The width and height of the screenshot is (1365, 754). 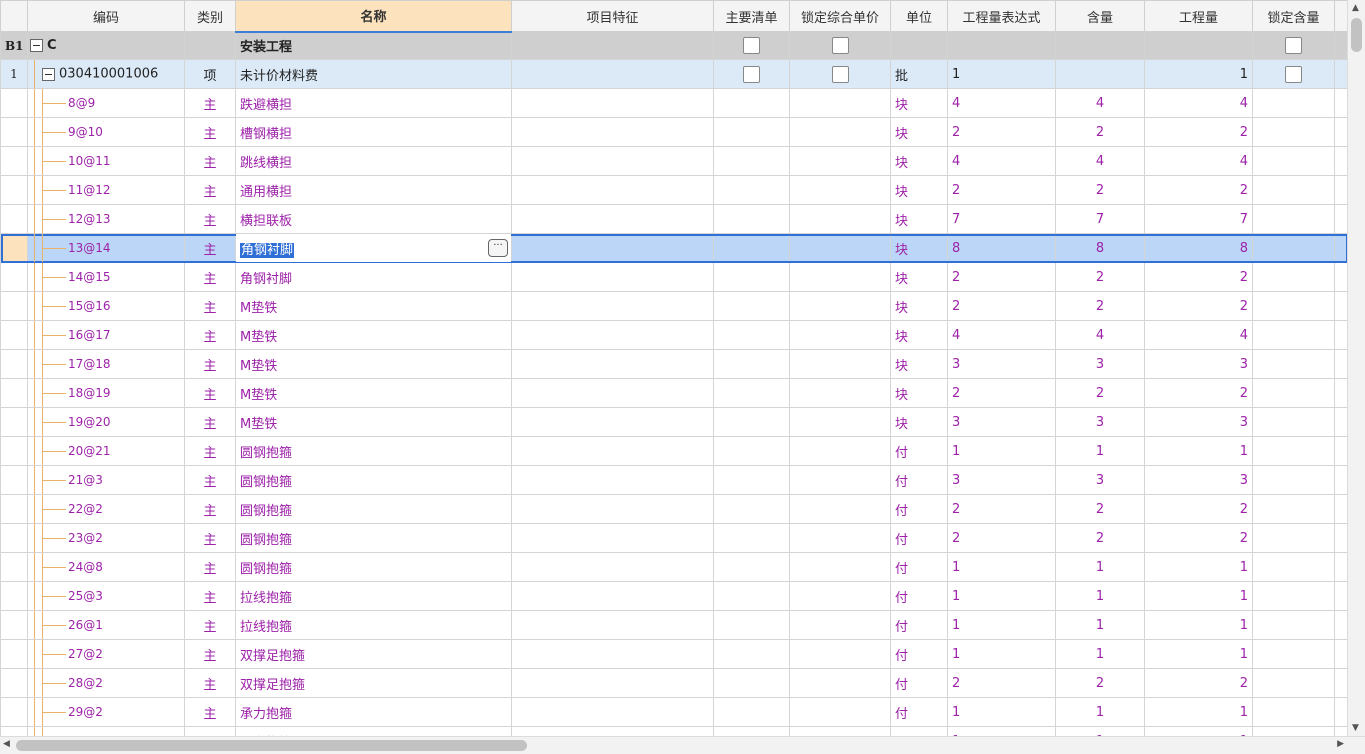 I want to click on table-row: 17@18 主 M垫铁块 3 3 3, so click(x=673, y=364).